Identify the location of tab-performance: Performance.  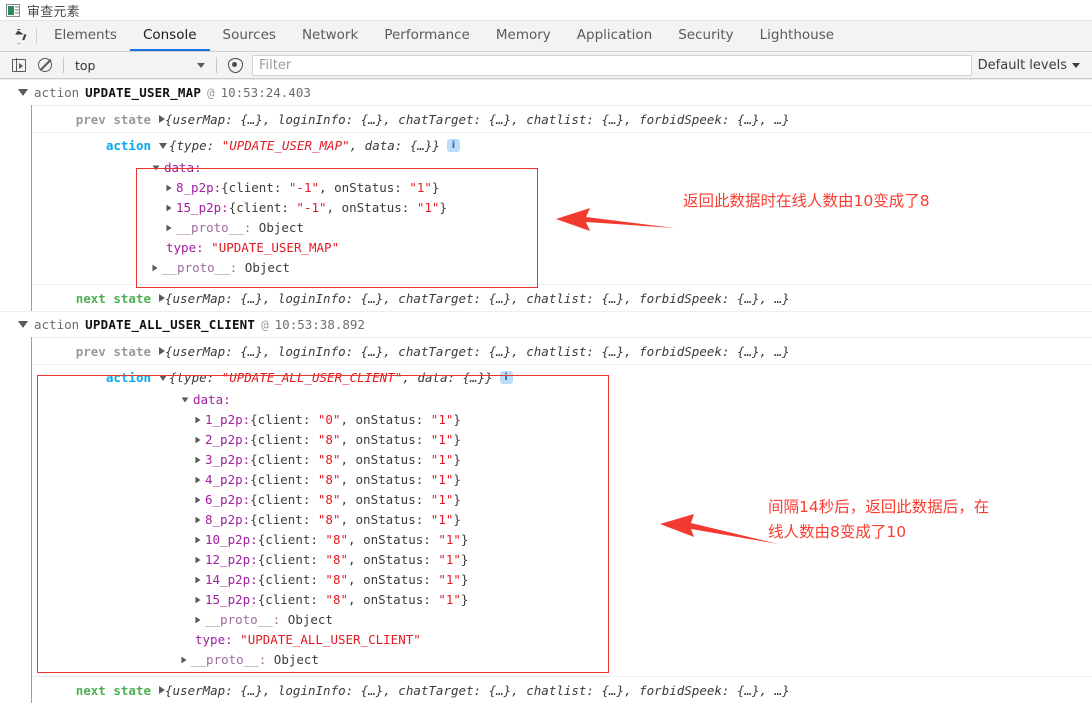
(427, 36).